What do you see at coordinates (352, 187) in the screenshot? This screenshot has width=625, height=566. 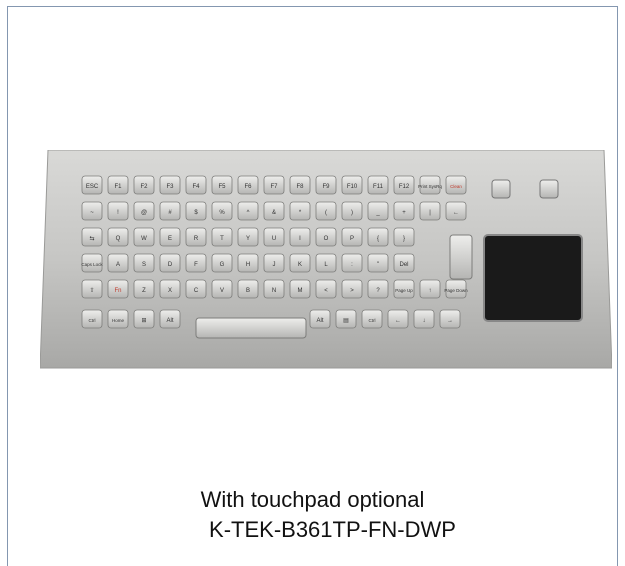 I see `key-label: F10` at bounding box center [352, 187].